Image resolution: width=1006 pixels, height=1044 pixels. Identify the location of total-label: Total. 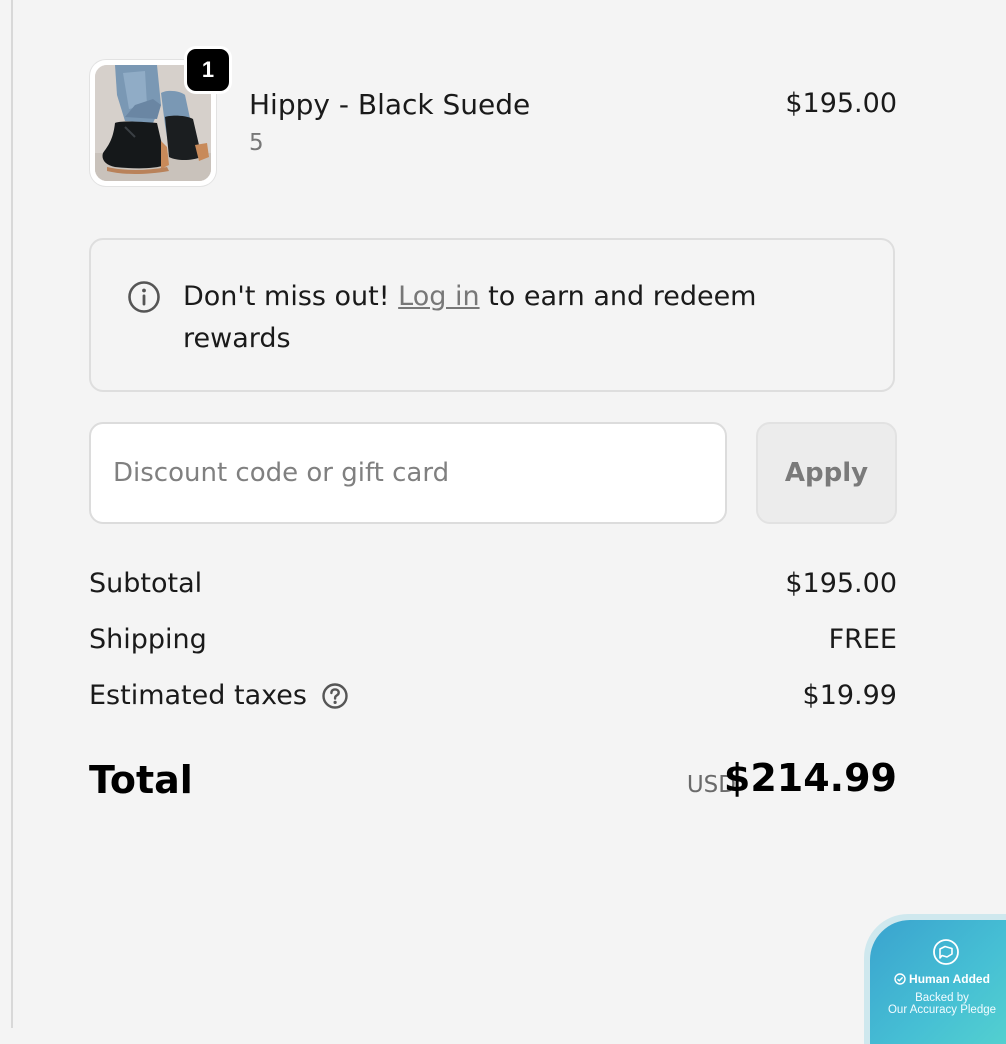
(141, 780).